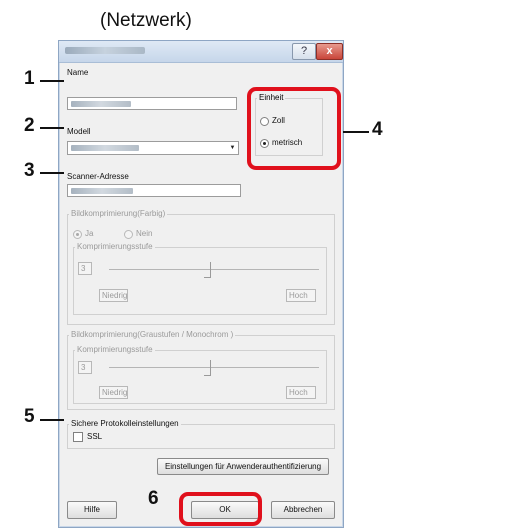 The width and height of the screenshot is (517, 531). What do you see at coordinates (304, 51) in the screenshot?
I see `help-icon: ?` at bounding box center [304, 51].